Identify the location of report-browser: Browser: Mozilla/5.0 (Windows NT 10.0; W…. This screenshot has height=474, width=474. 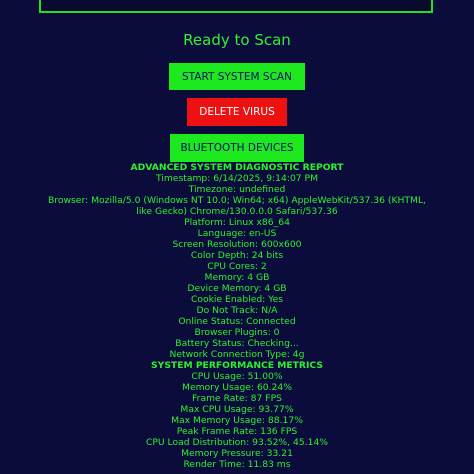
(237, 206).